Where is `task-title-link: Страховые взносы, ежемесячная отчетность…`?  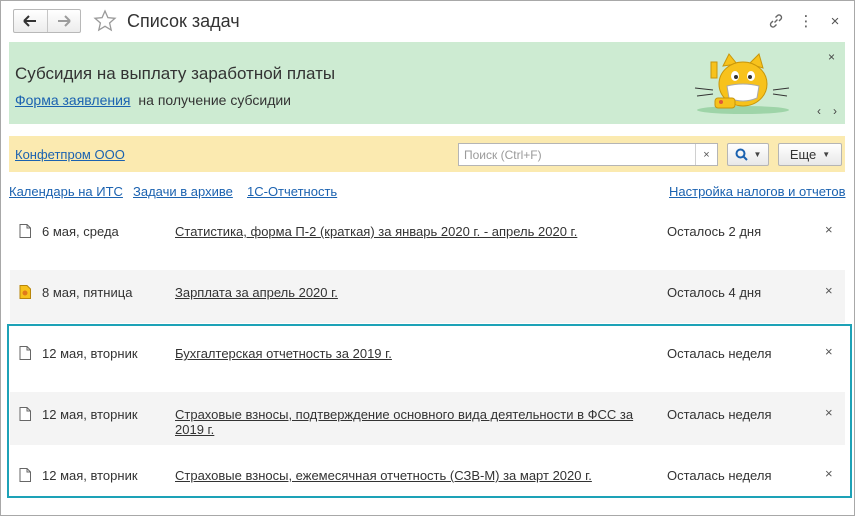 task-title-link: Страховые взносы, ежемесячная отчетность… is located at coordinates (412, 475).